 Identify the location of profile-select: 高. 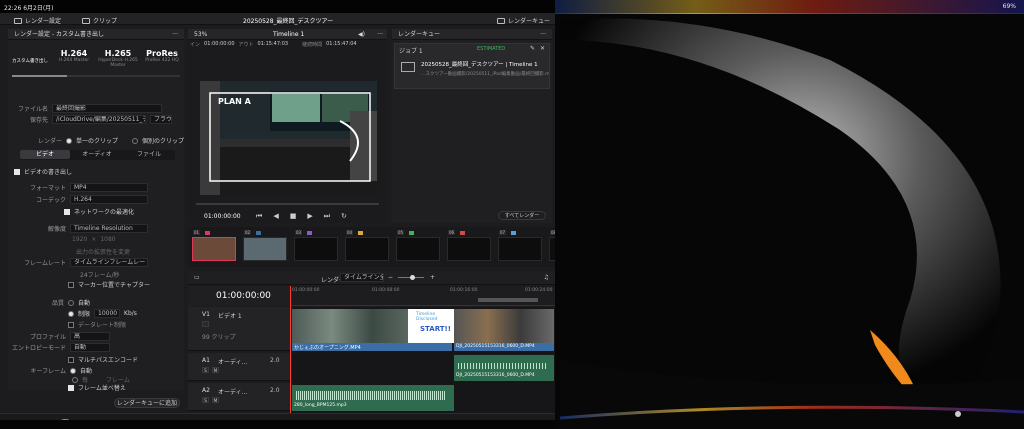
(90, 336).